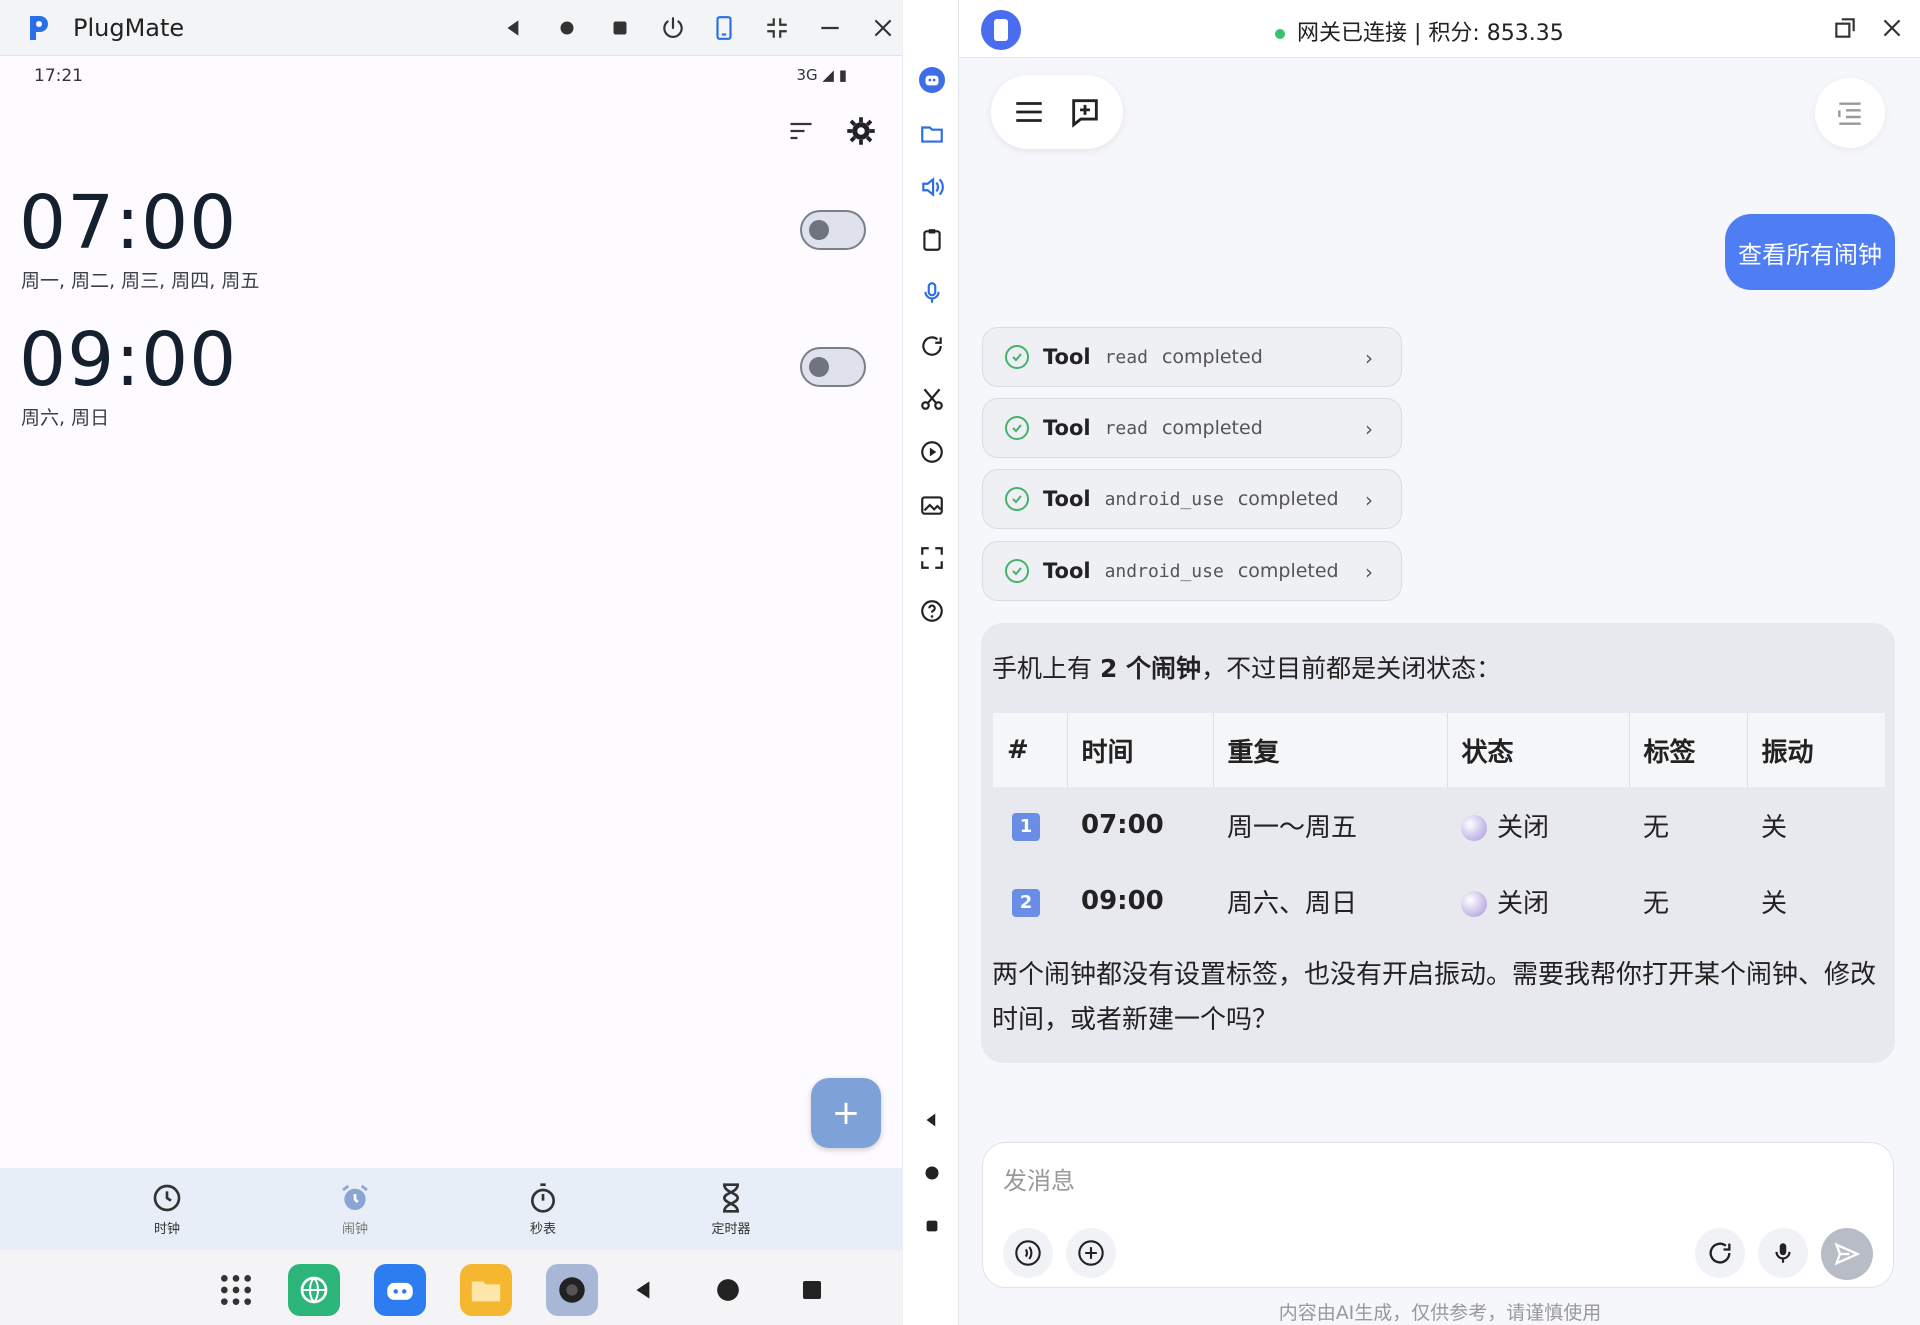 This screenshot has width=1920, height=1325. Describe the element at coordinates (644, 1290) in the screenshot. I see `nav-back-icon` at that location.